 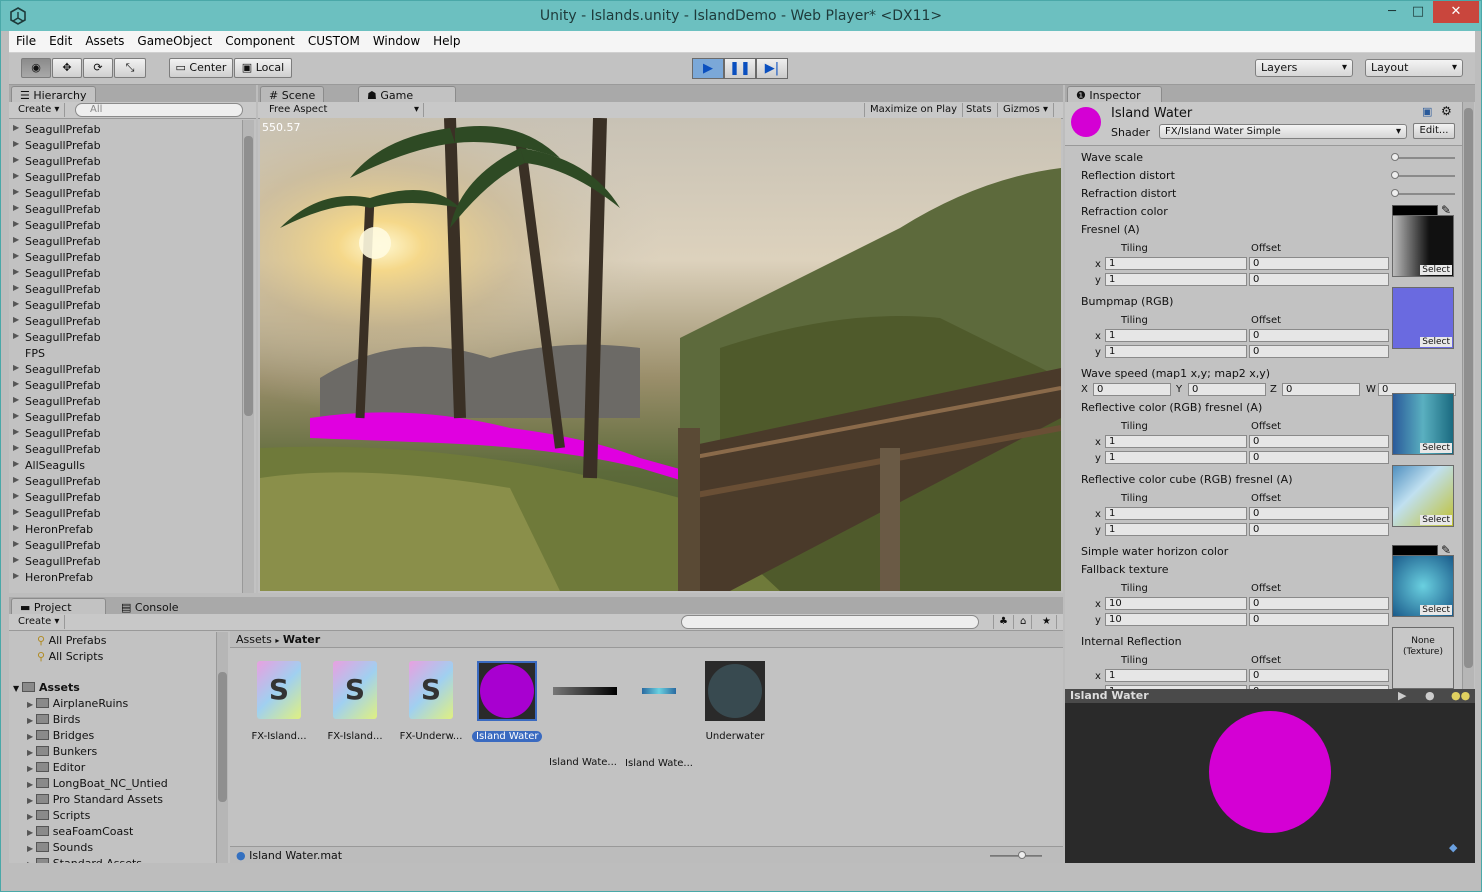 What do you see at coordinates (344, 110) in the screenshot?
I see `aspect-dropdown: Free Aspect ▾` at bounding box center [344, 110].